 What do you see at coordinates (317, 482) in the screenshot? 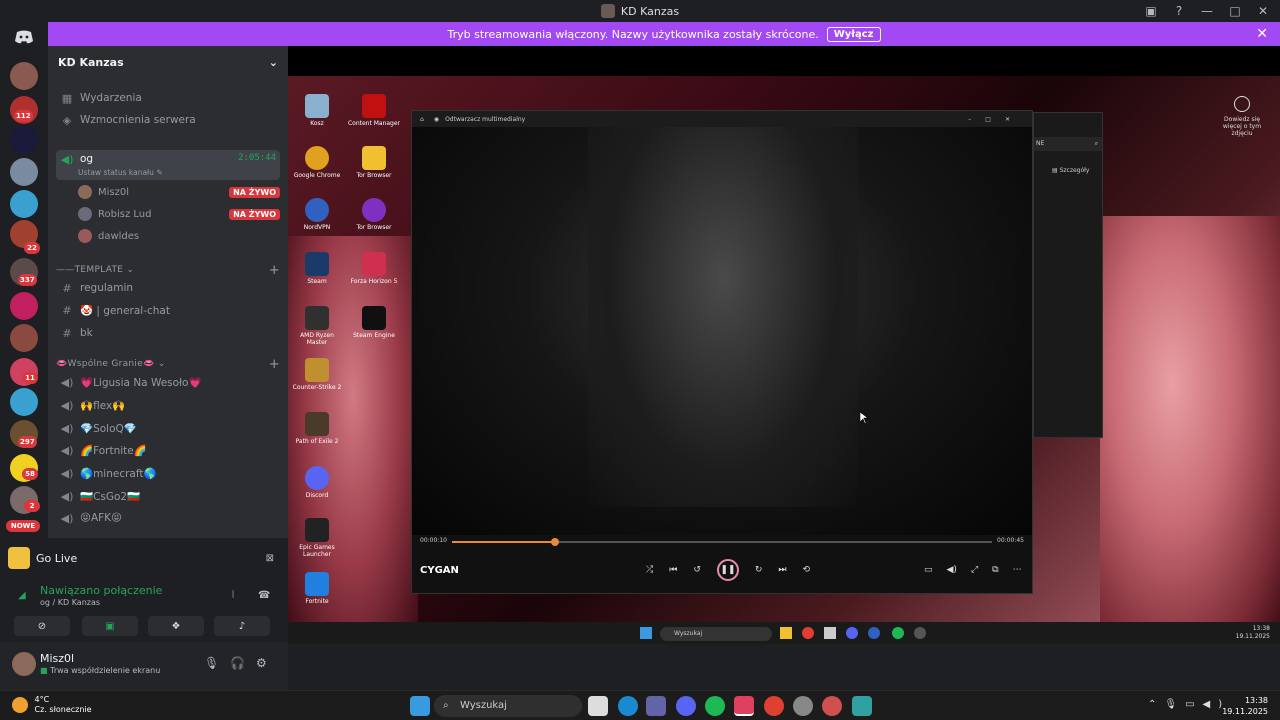
I see `desktop-icon: Discord` at bounding box center [317, 482].